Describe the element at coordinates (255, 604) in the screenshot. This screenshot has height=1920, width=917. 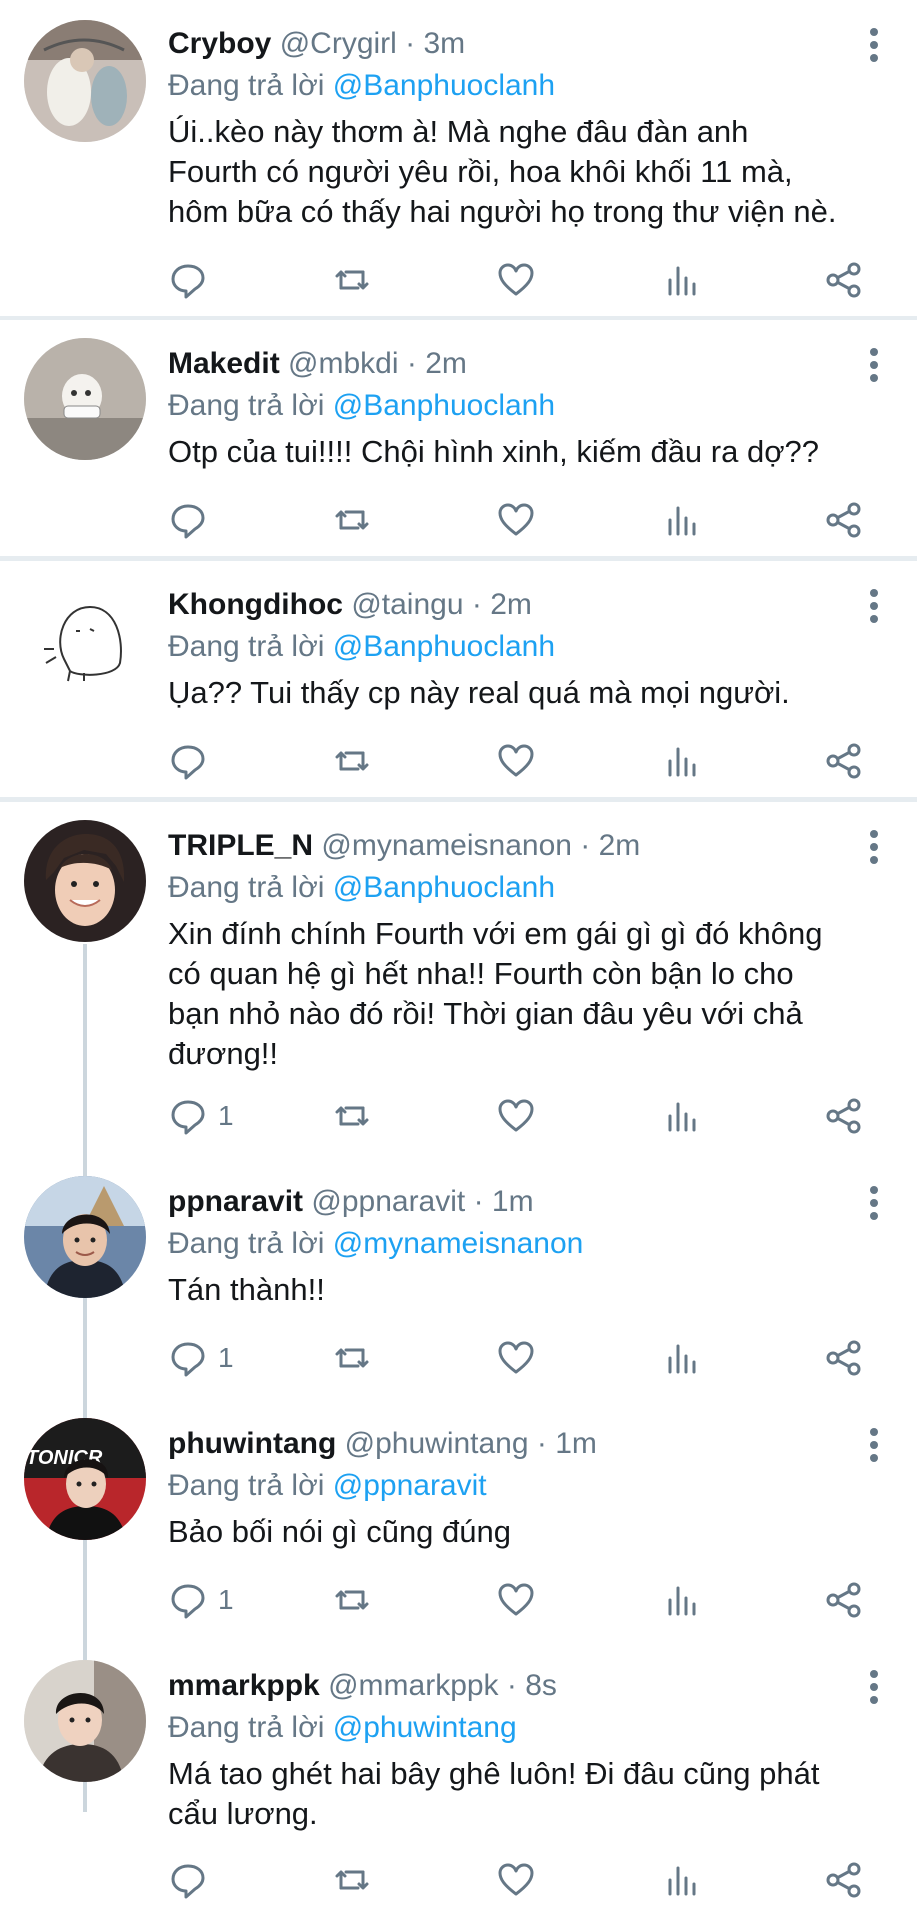
I see `display-name: Khongdihoc` at that location.